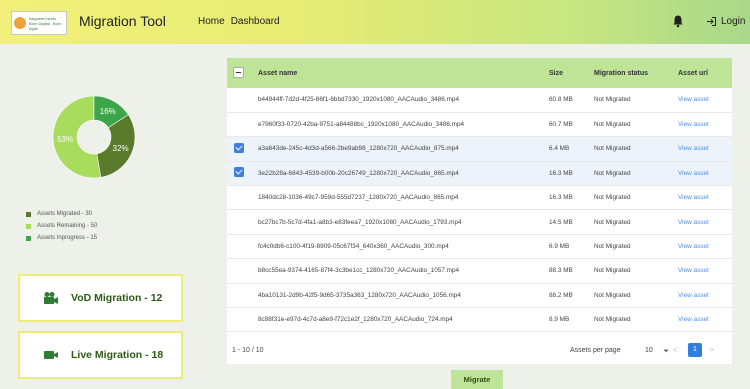 This screenshot has width=750, height=389. Describe the element at coordinates (399, 73) in the screenshot. I see `col-asset-name: Asset name` at that location.